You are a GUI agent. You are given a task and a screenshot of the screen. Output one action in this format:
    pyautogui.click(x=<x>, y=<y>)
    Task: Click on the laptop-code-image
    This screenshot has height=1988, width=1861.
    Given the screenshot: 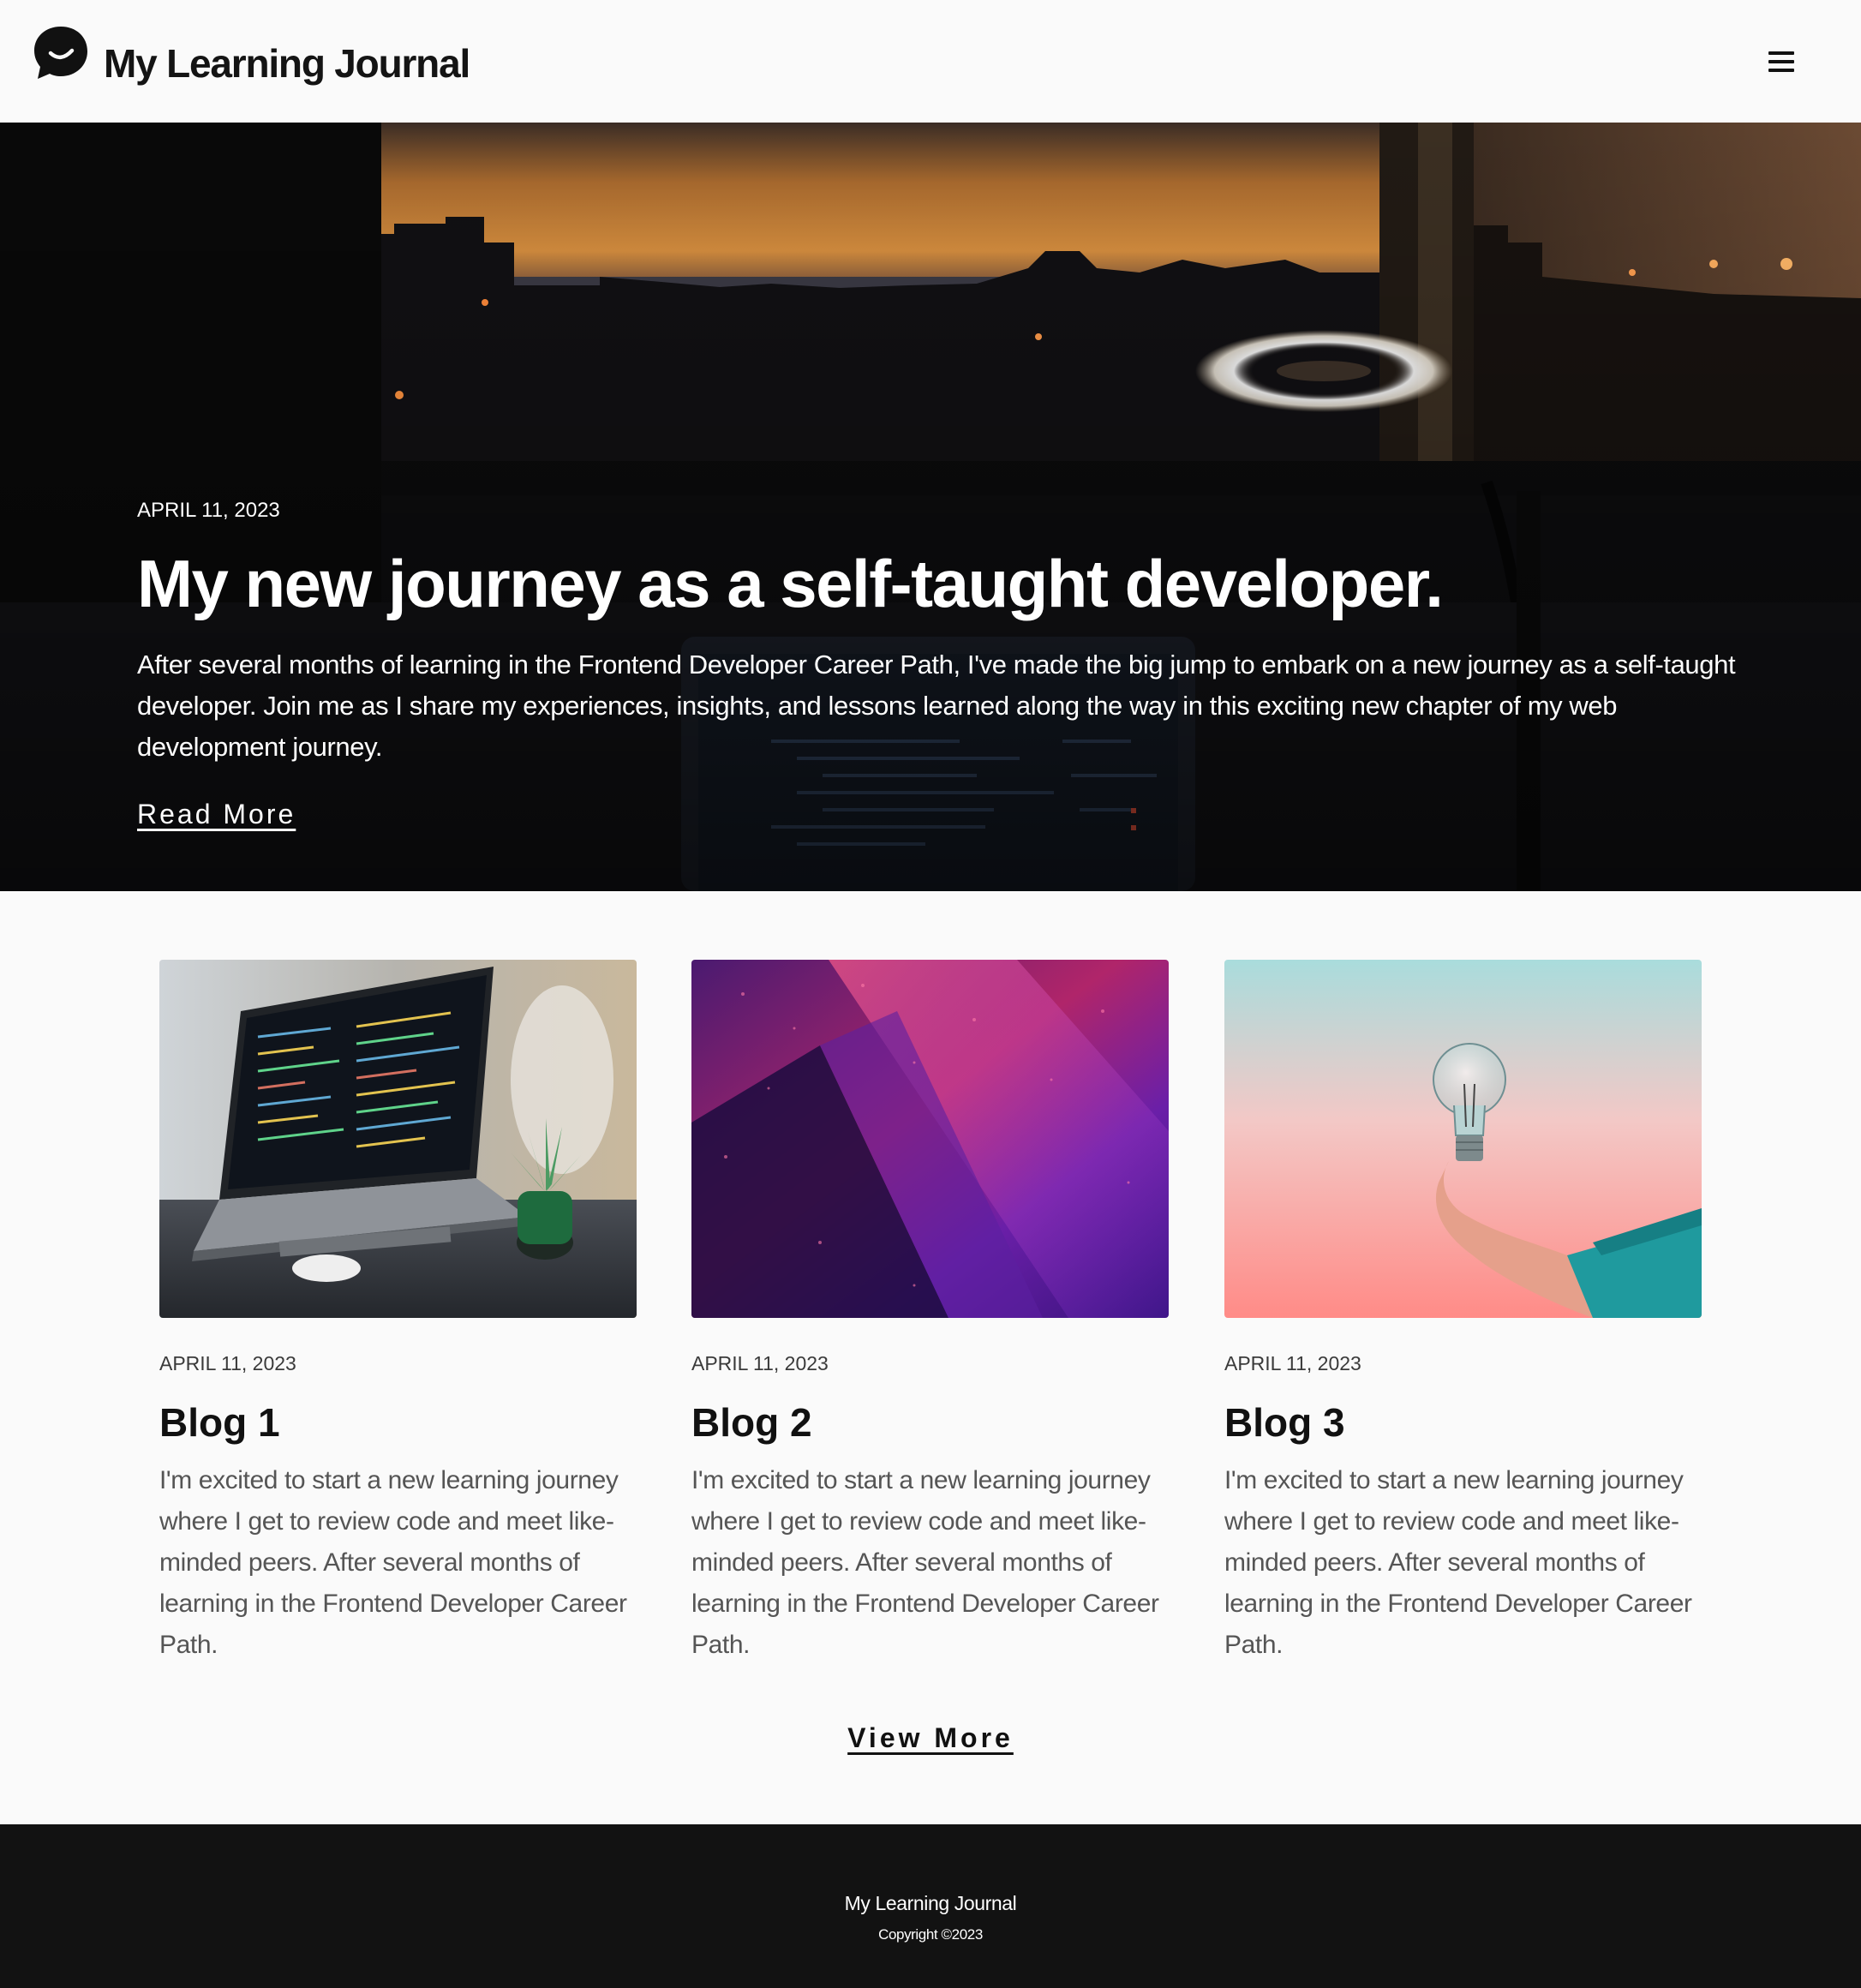 What is the action you would take?
    pyautogui.click(x=398, y=1139)
    